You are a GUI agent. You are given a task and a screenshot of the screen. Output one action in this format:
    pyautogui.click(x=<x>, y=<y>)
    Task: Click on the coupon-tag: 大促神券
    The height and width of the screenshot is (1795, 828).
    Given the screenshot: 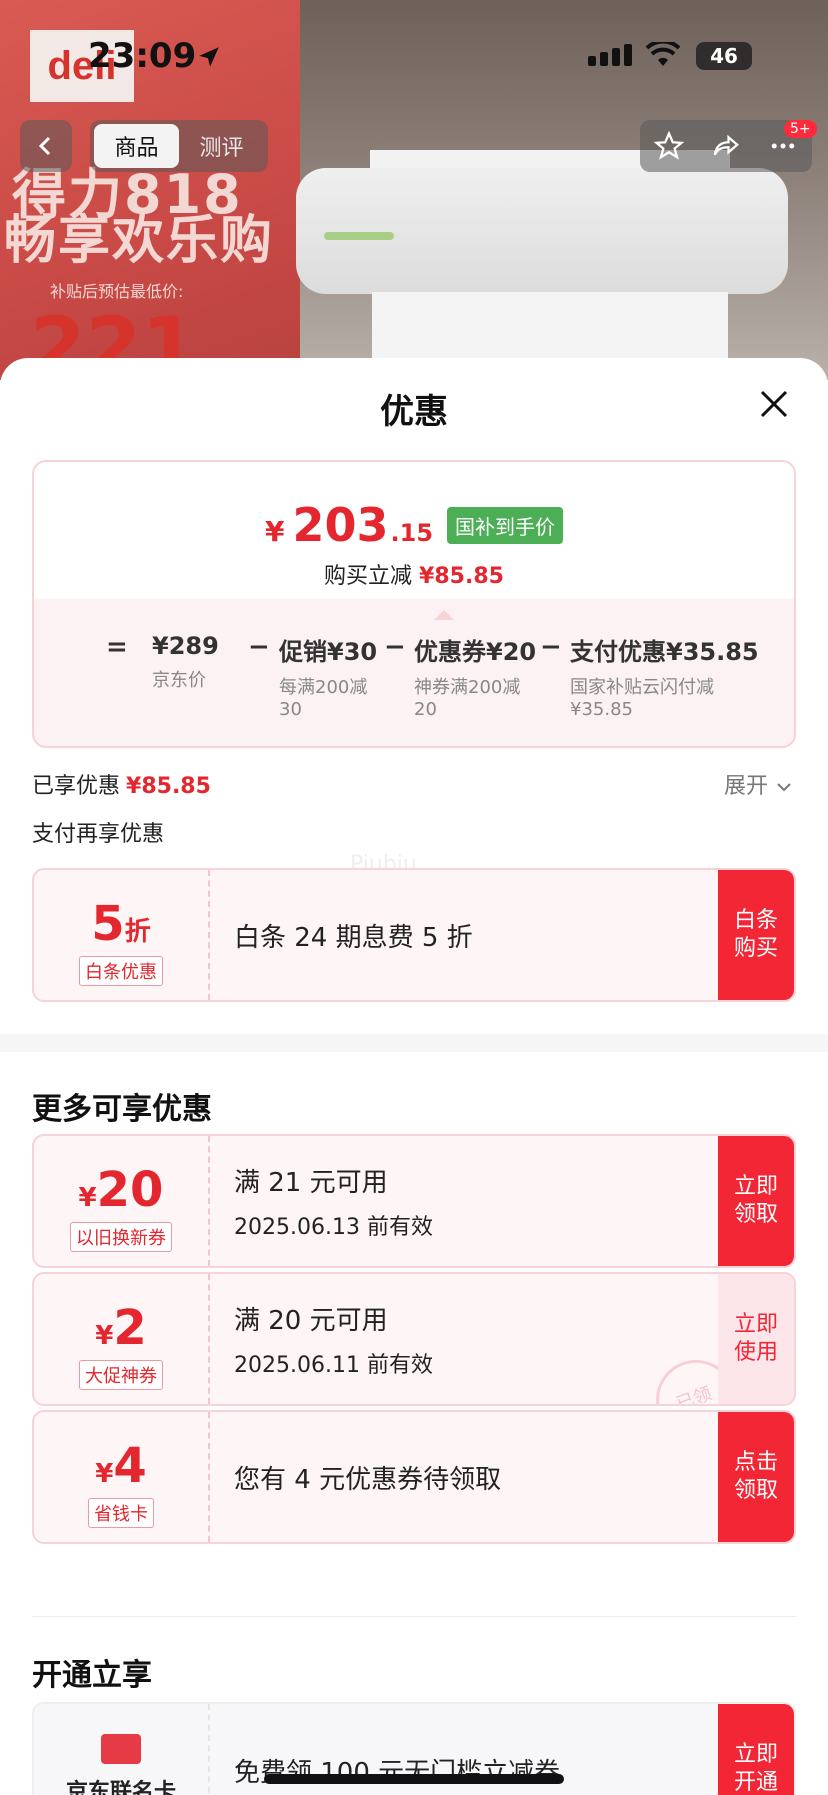 What is the action you would take?
    pyautogui.click(x=121, y=1375)
    